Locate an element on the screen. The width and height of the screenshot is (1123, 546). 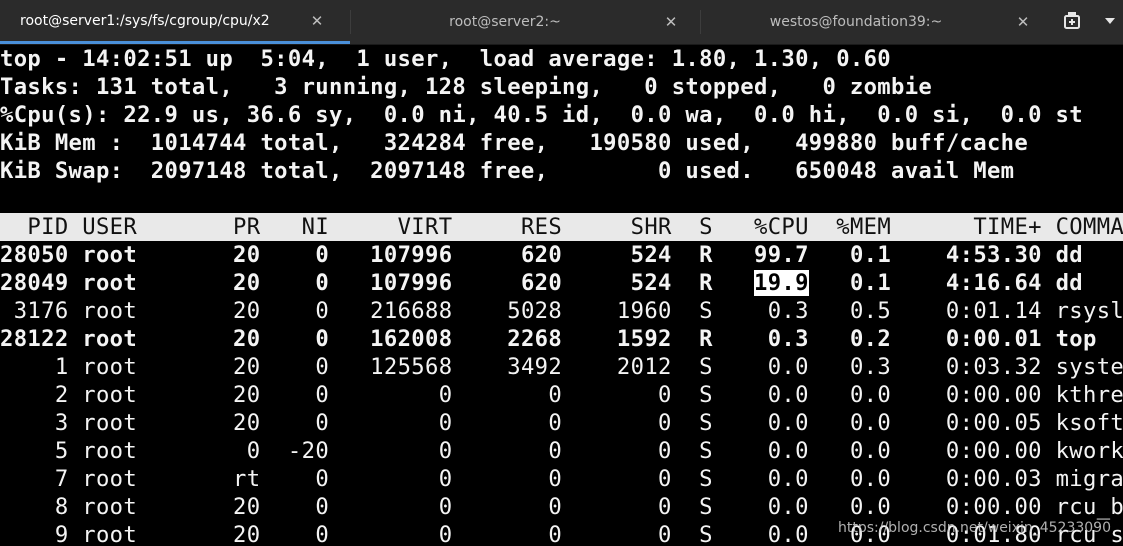
tab-server2: root@server2:~ ✕ is located at coordinates (525, 22).